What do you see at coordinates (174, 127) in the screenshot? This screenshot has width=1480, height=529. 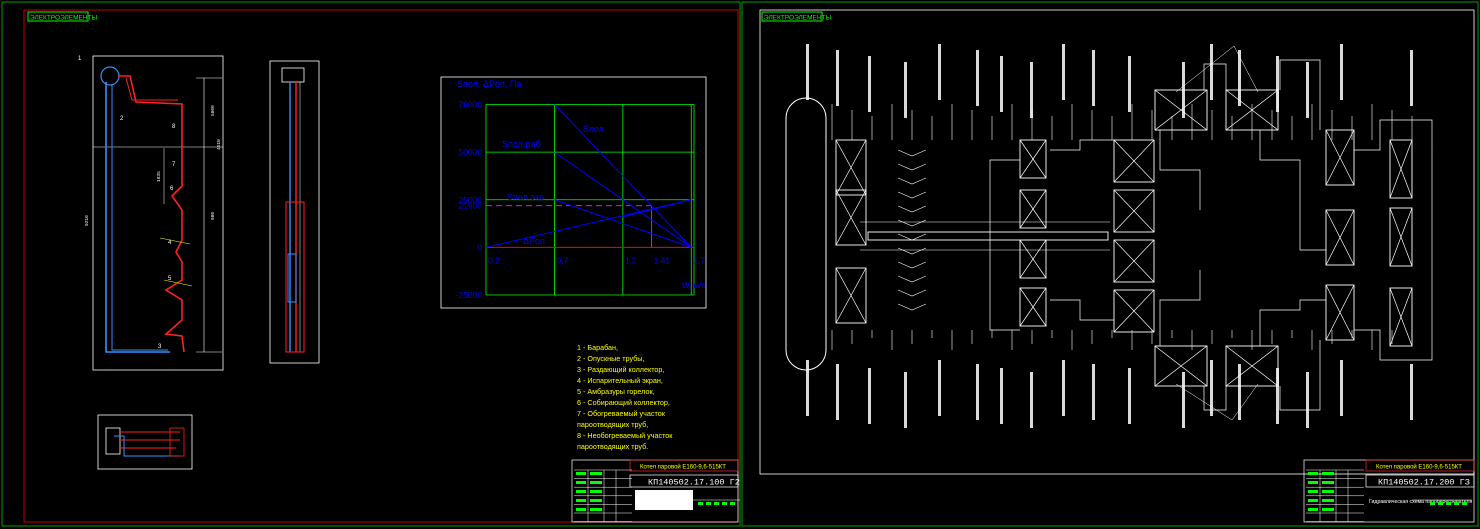 I see `callout-8: 8` at bounding box center [174, 127].